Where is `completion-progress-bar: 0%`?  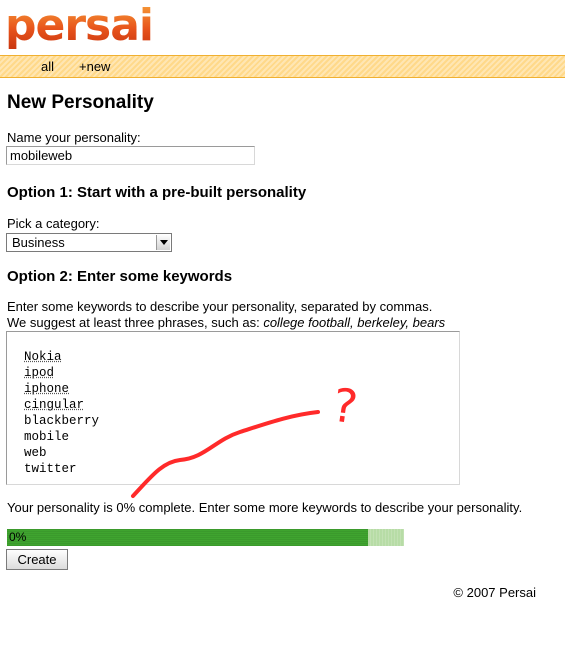 completion-progress-bar: 0% is located at coordinates (205, 537).